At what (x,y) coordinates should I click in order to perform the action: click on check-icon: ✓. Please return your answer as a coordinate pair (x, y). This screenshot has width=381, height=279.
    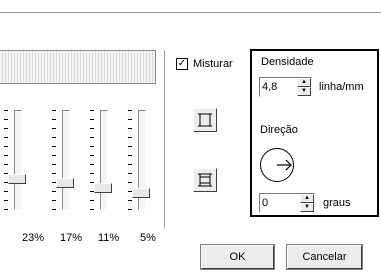
    Looking at the image, I should click on (182, 63).